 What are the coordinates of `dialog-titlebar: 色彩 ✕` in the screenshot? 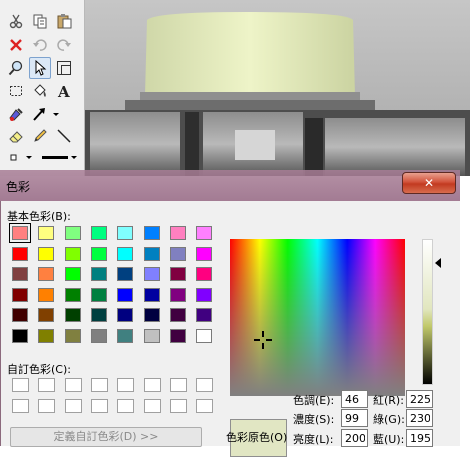 It's located at (230, 185).